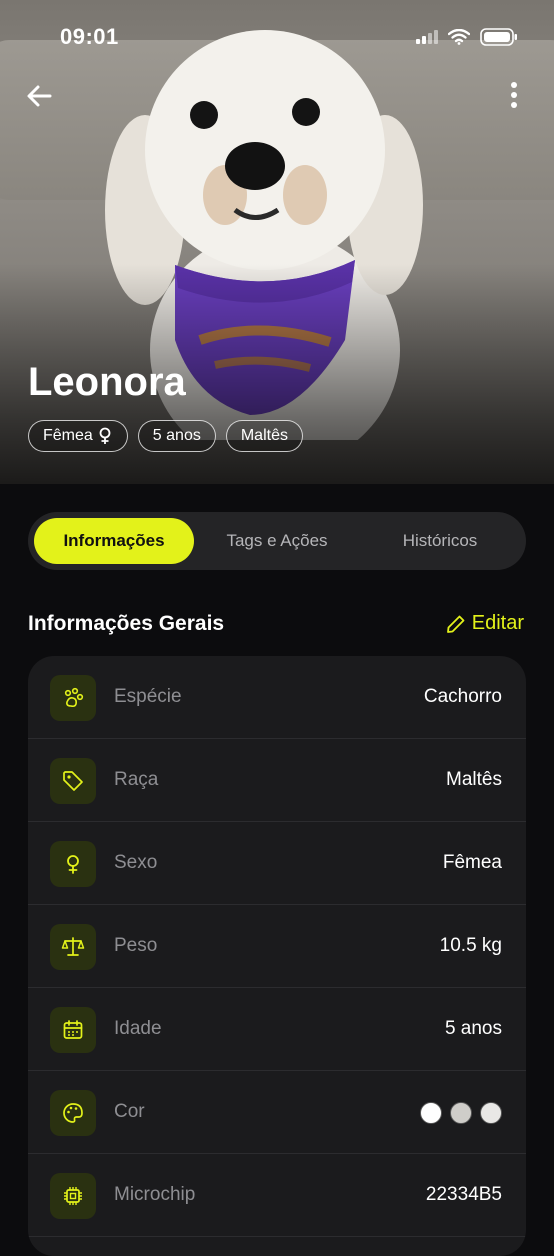  What do you see at coordinates (427, 37) in the screenshot?
I see `signal-icon` at bounding box center [427, 37].